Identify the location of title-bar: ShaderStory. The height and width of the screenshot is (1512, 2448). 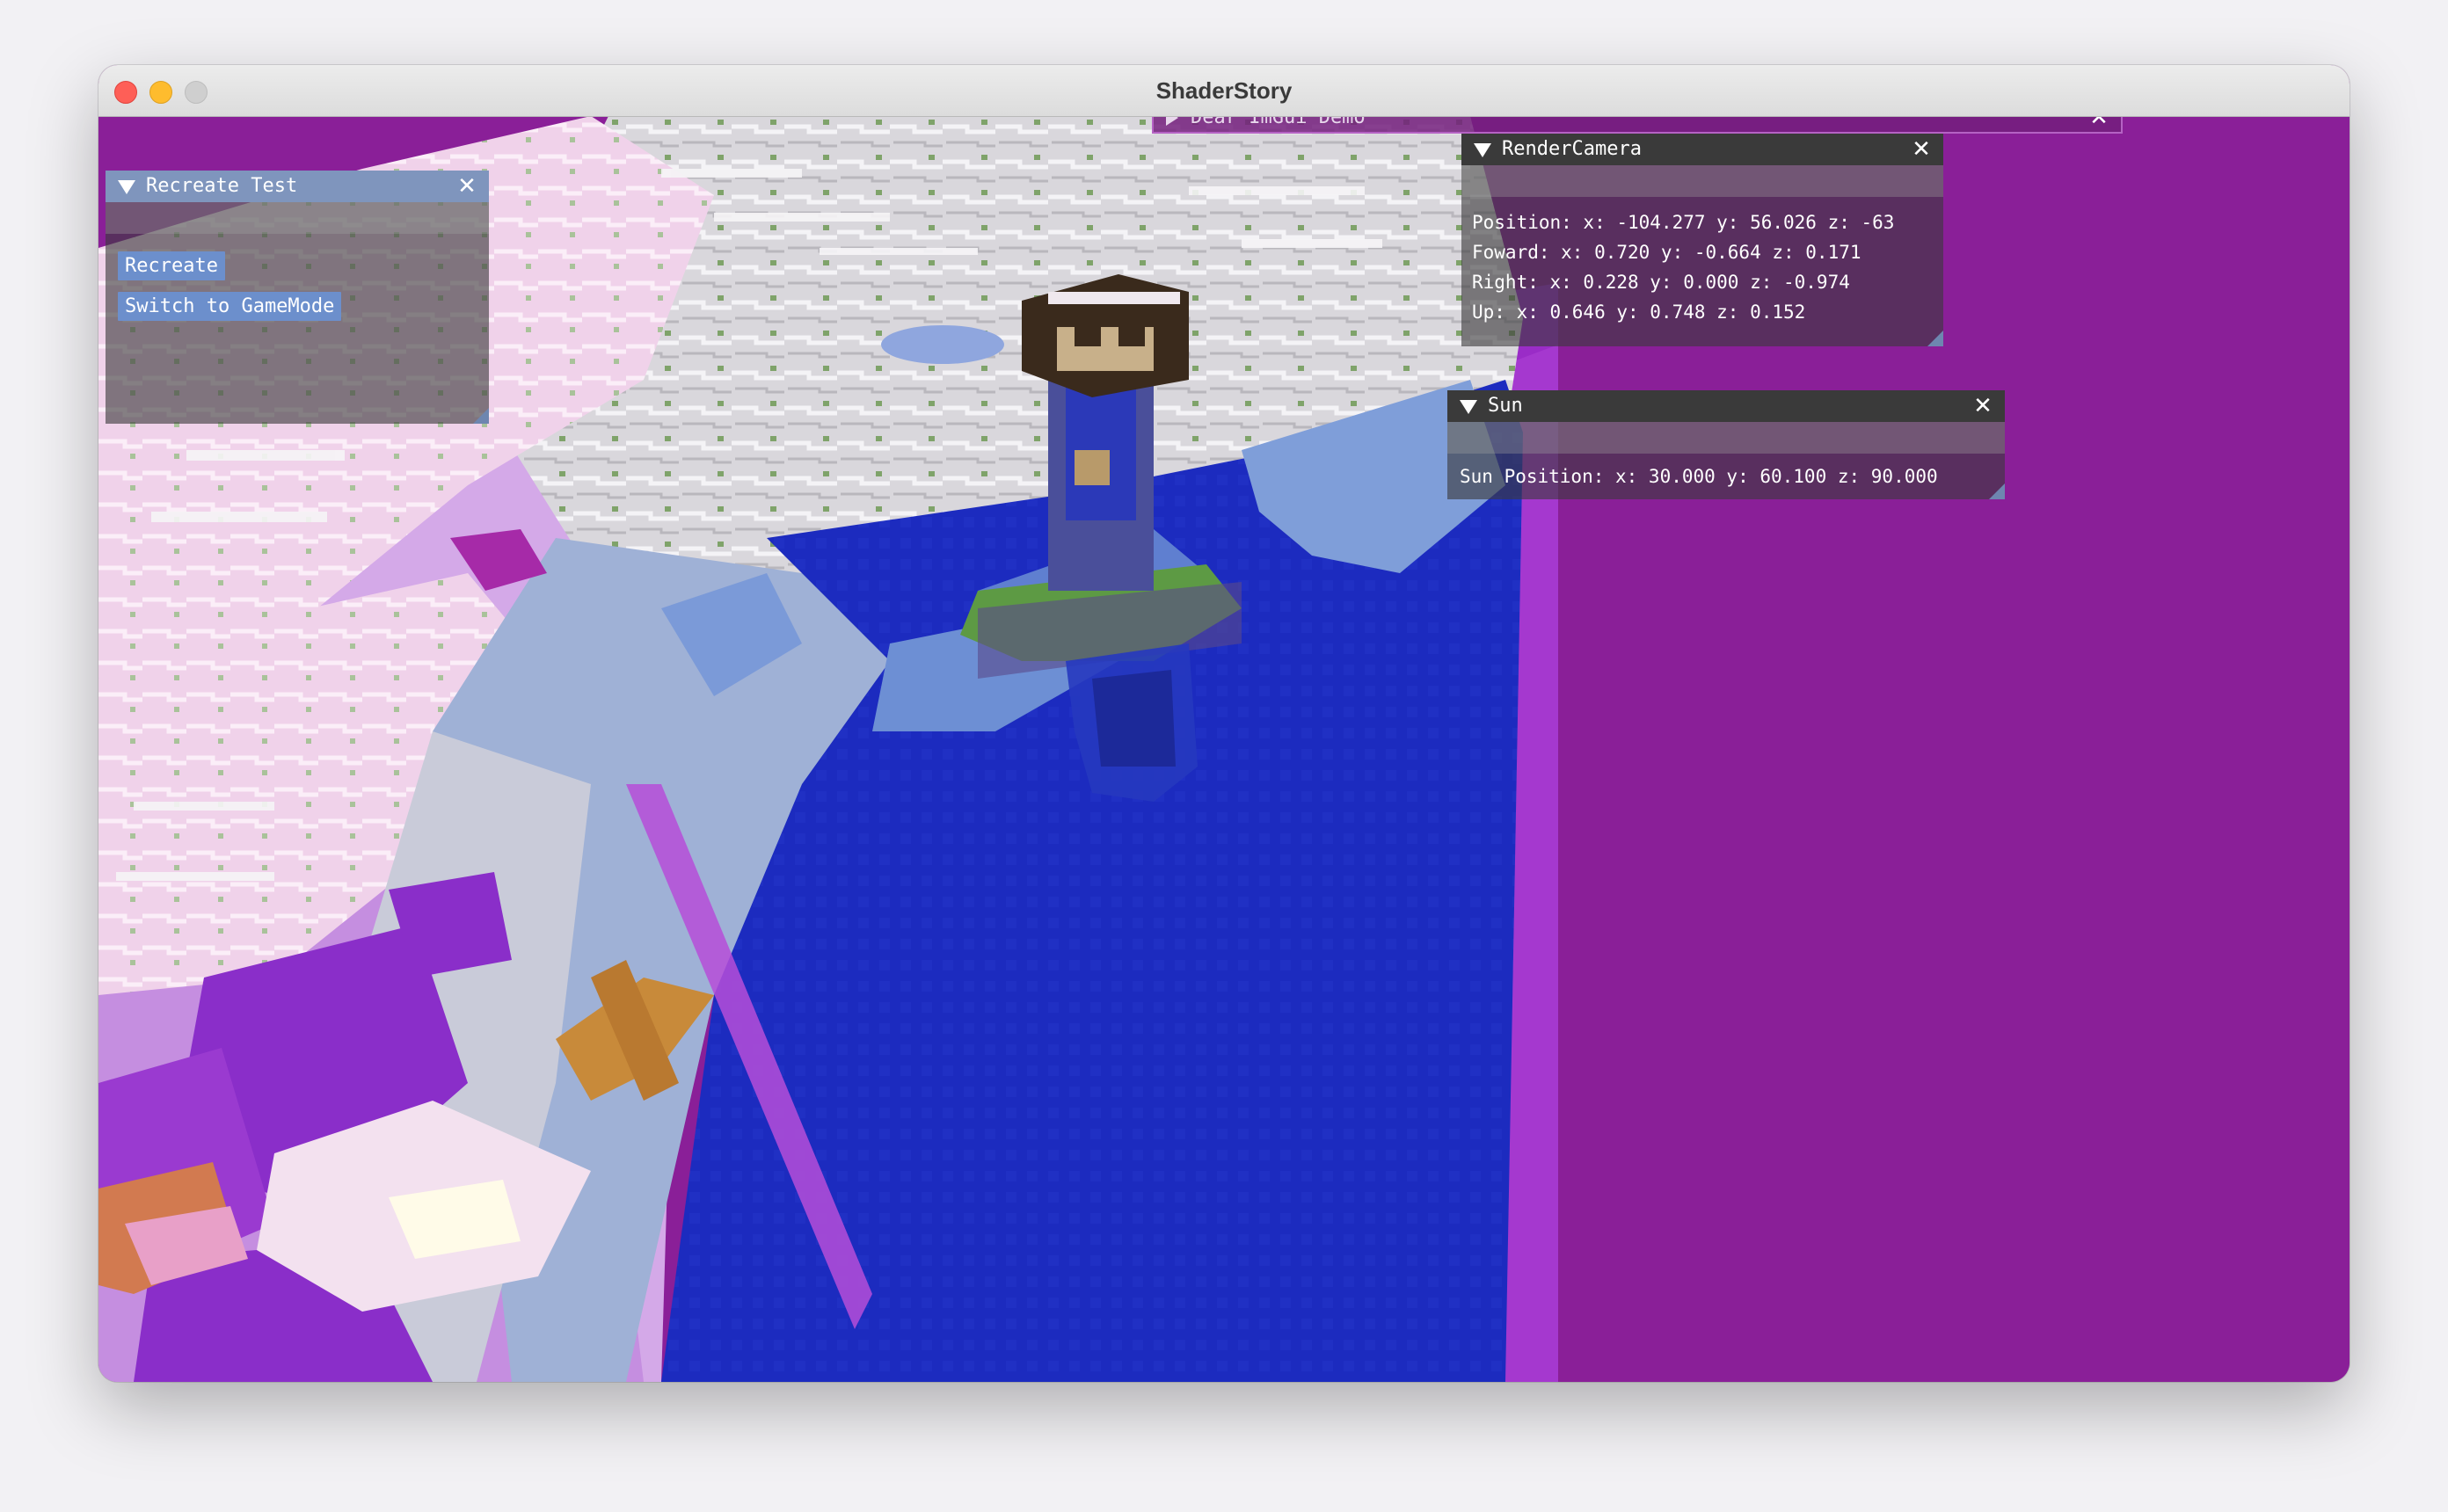
(1224, 91).